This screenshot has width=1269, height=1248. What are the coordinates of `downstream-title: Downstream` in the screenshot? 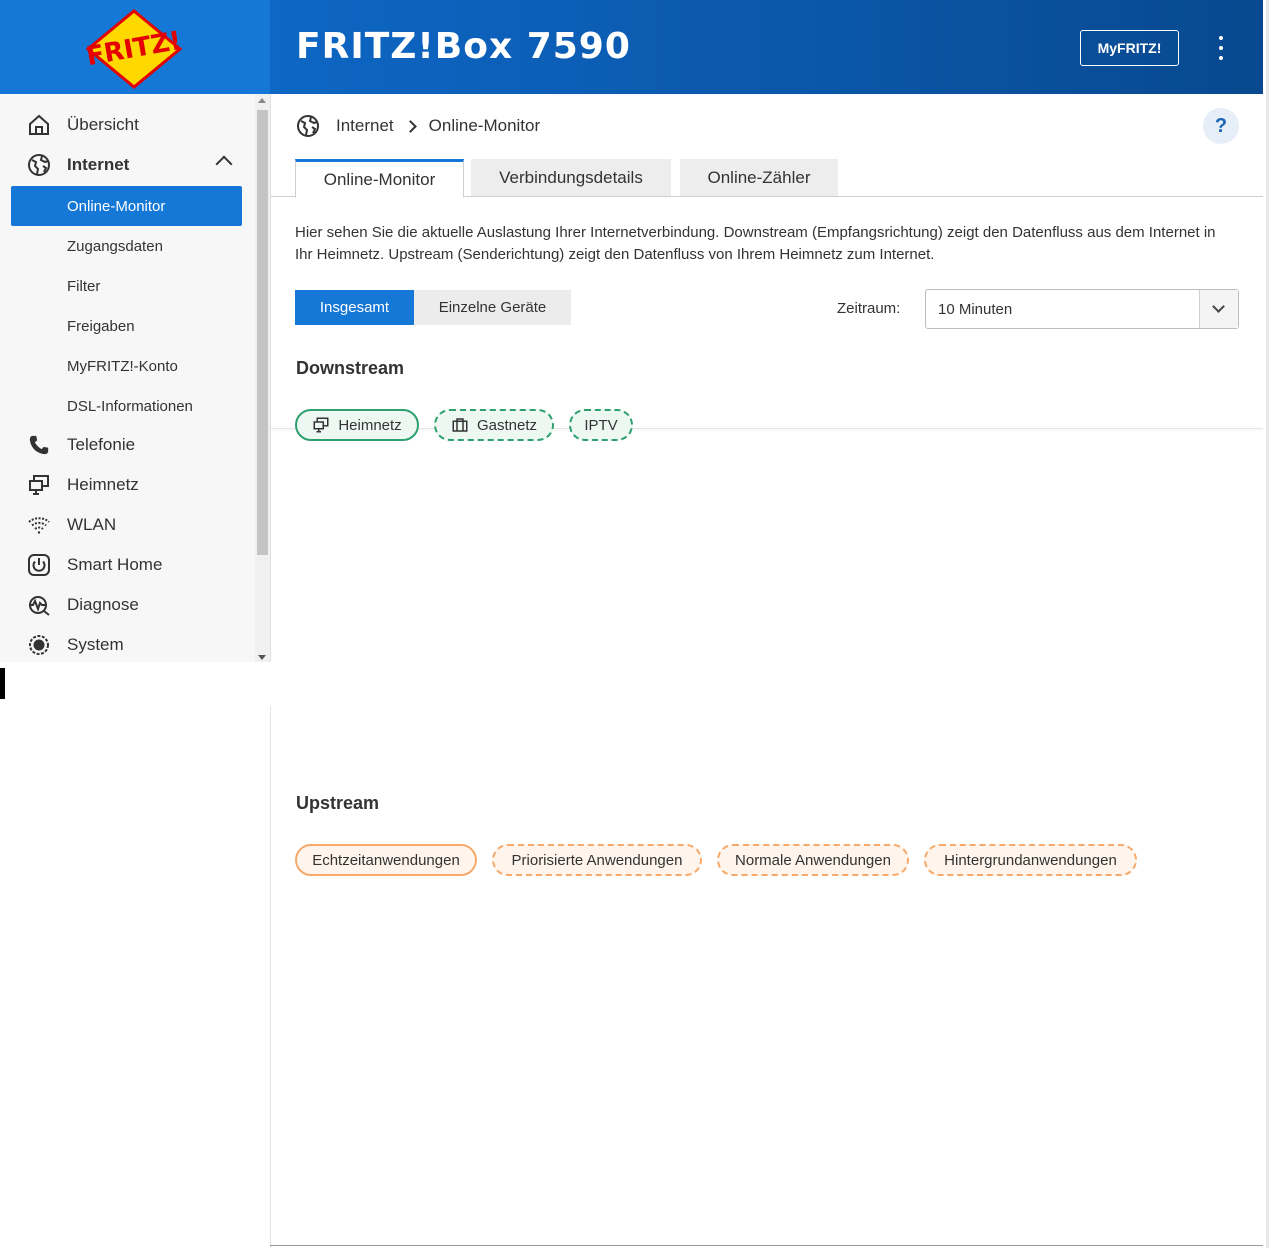 It's located at (350, 368).